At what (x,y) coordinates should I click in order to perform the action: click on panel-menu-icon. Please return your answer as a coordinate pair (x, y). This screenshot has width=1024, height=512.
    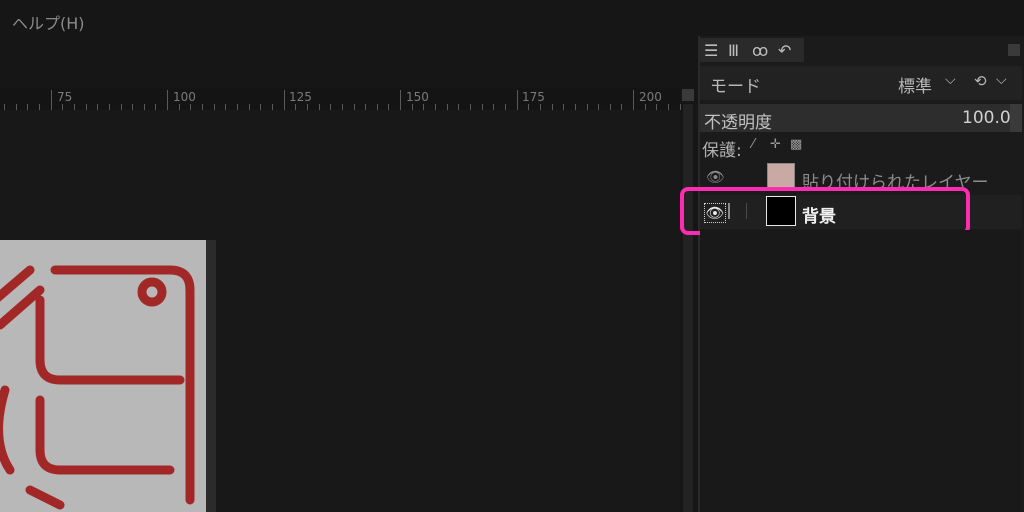
    Looking at the image, I should click on (1014, 50).